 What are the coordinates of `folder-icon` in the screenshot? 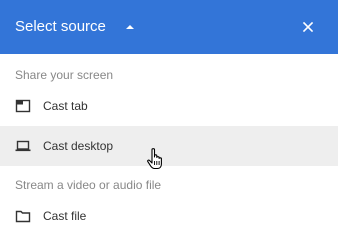 It's located at (23, 216).